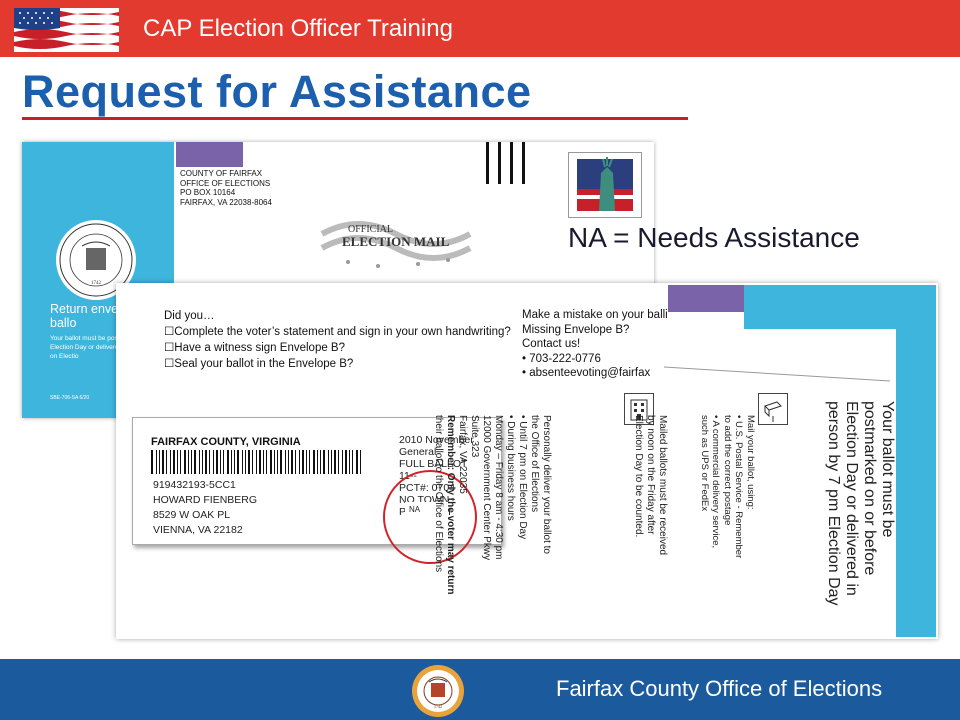 This screenshot has height=720, width=960. Describe the element at coordinates (510, 468) in the screenshot. I see `deliver-line: • During business hours` at that location.